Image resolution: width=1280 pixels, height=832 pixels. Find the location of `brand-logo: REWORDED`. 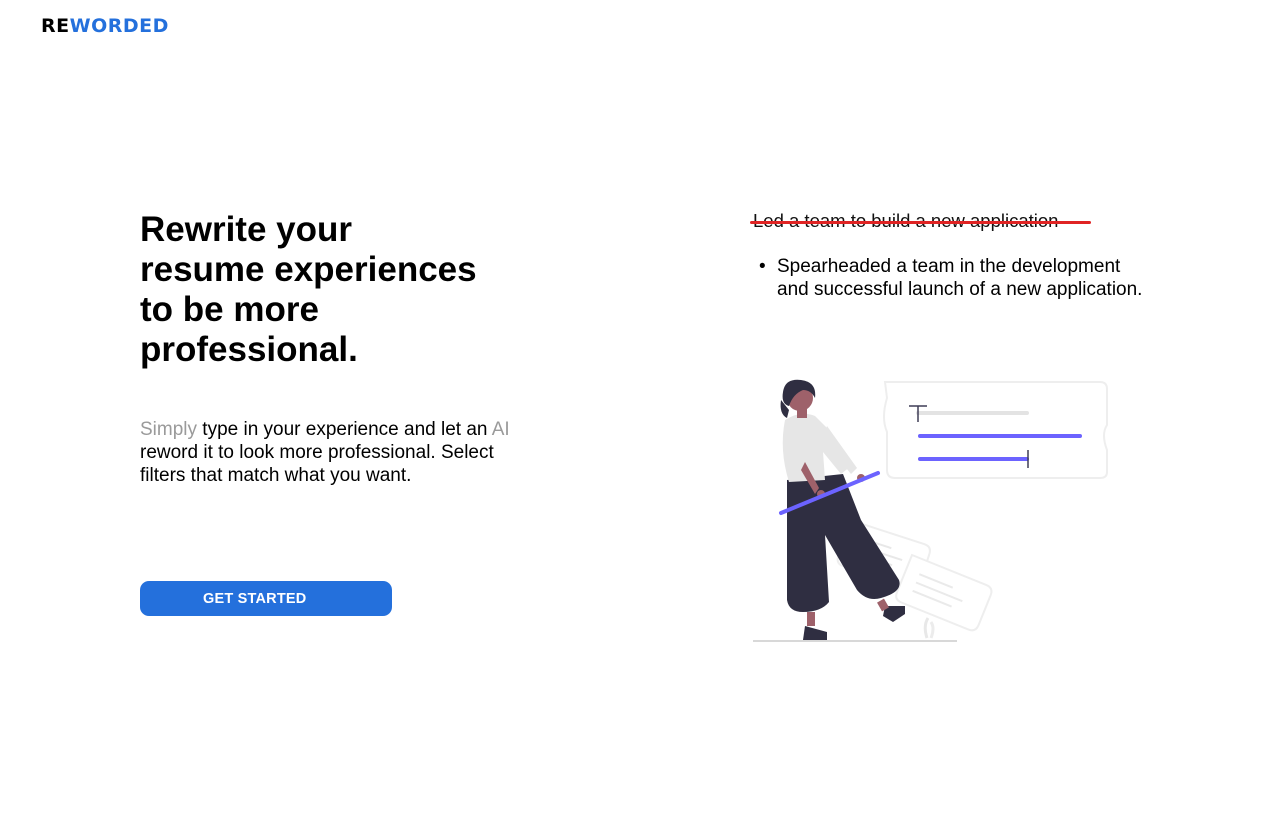

brand-logo: REWORDED is located at coordinates (105, 26).